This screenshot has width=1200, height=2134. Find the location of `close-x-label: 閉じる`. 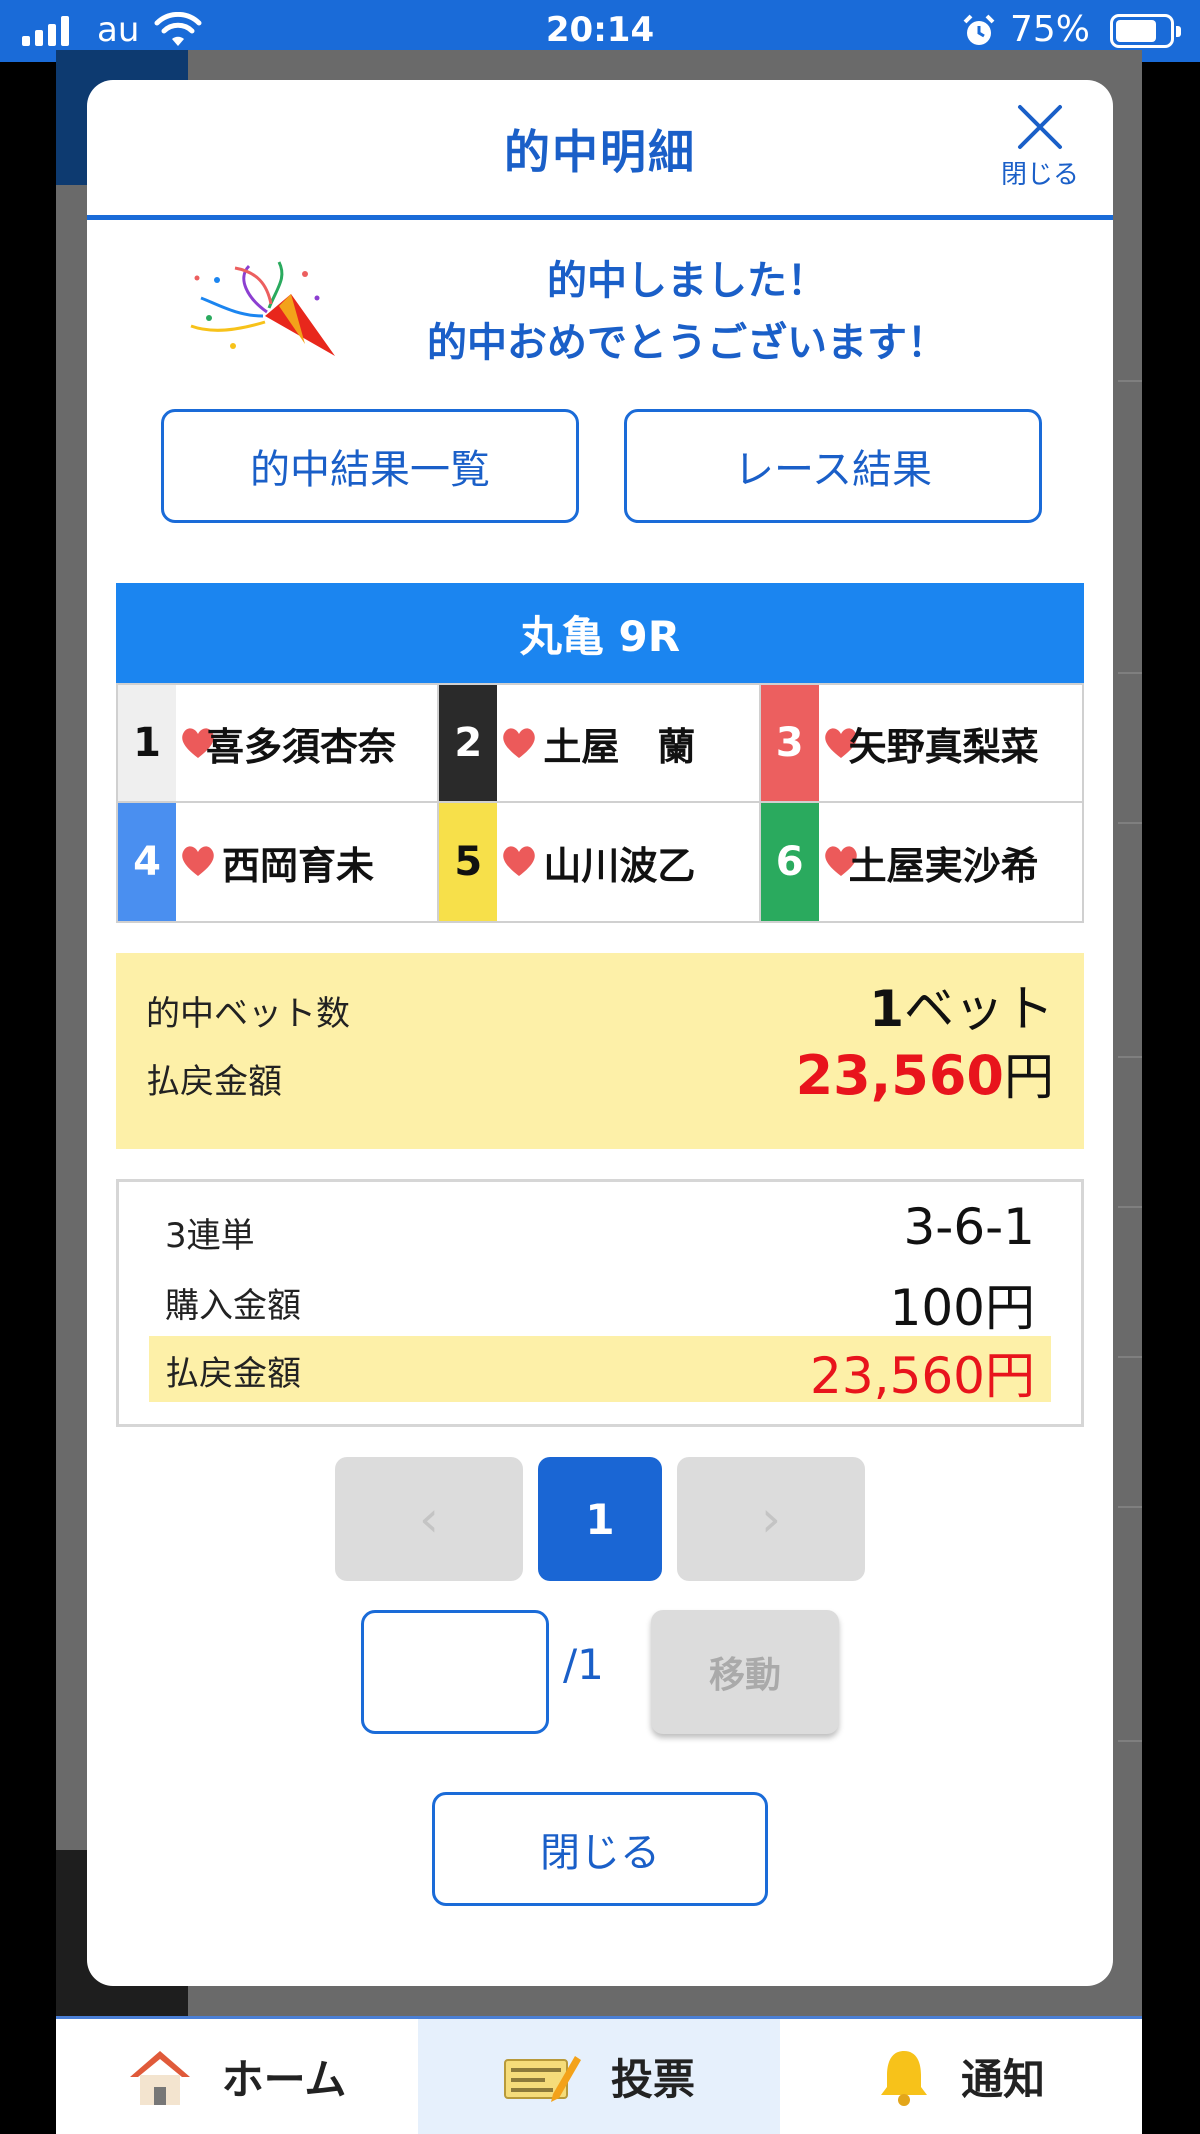

close-x-label: 閉じる is located at coordinates (1039, 175).